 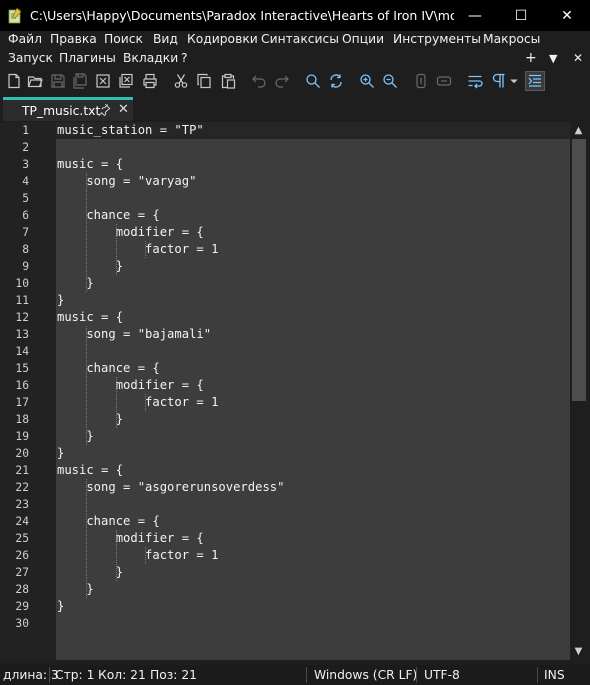 What do you see at coordinates (25, 39) in the screenshot?
I see `menu-file: Файл` at bounding box center [25, 39].